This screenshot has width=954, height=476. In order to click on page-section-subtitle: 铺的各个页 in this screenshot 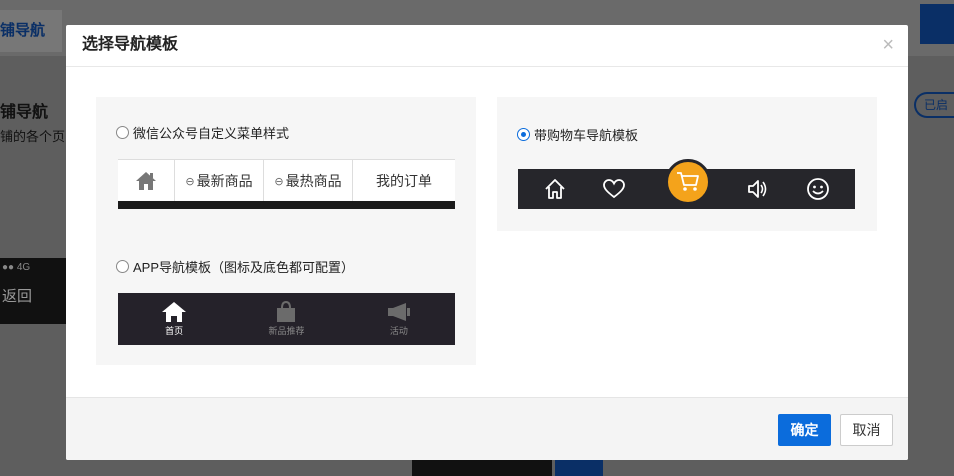, I will do `click(33, 136)`.